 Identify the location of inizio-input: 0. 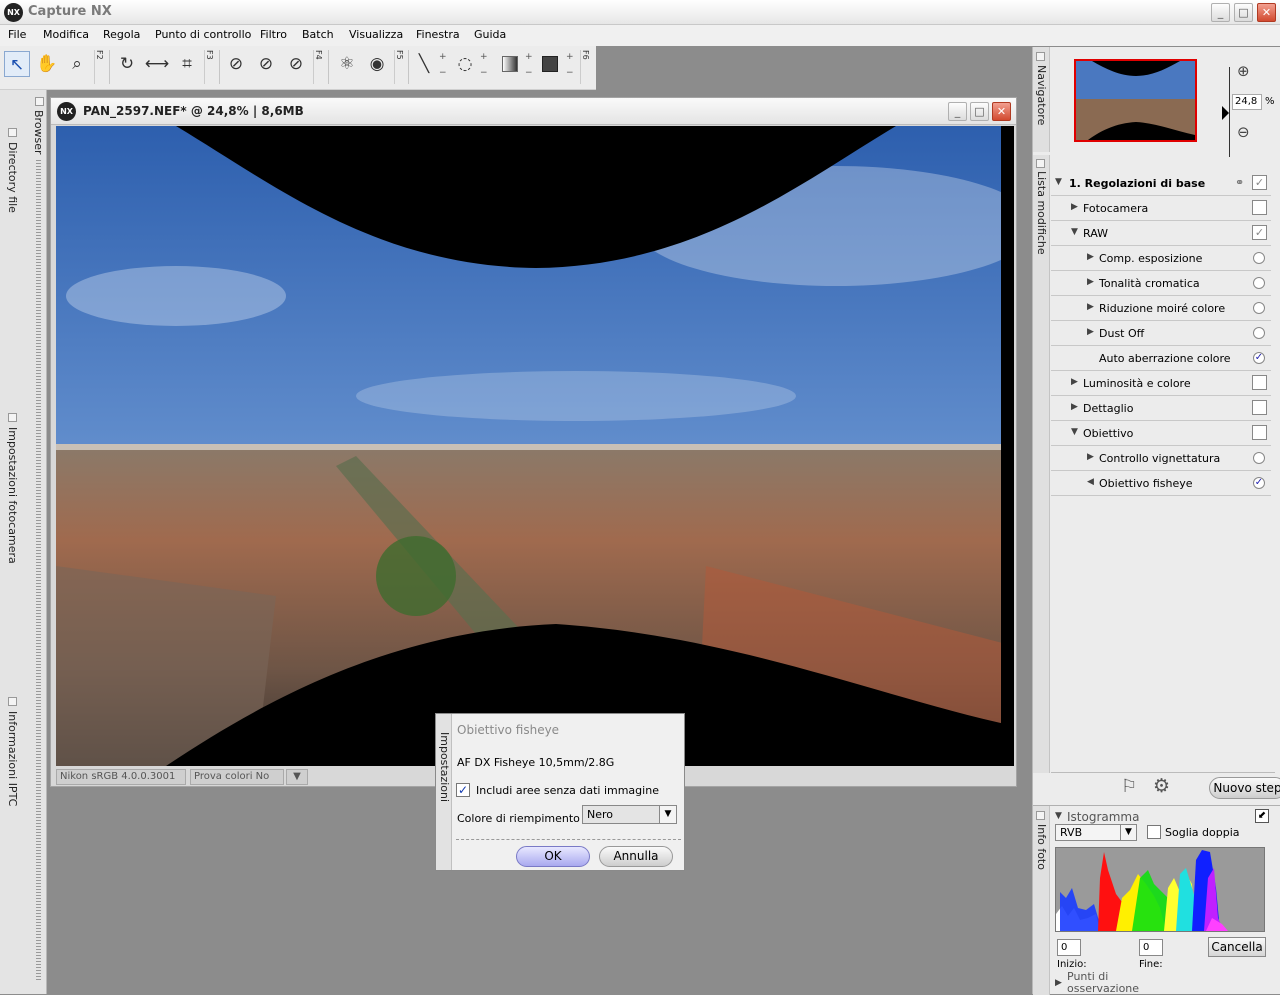
(1069, 947).